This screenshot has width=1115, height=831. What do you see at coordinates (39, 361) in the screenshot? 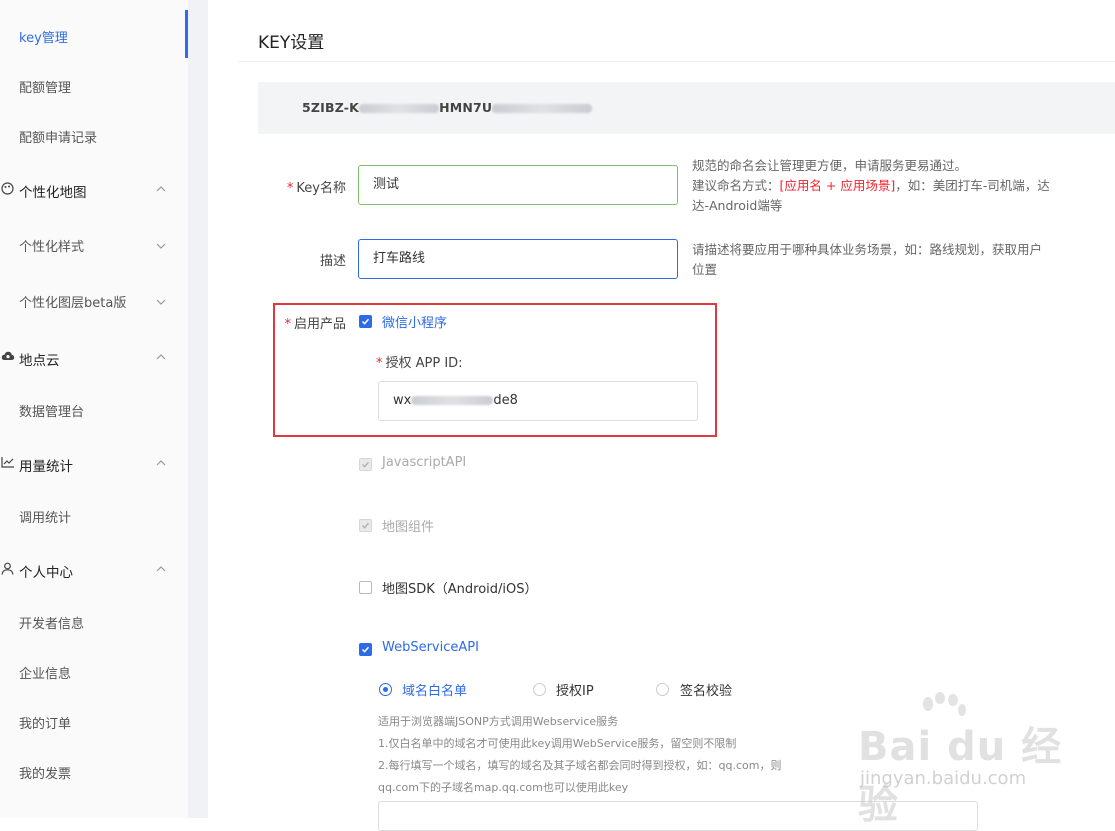
I see `sidebar-group-label: 地点云` at bounding box center [39, 361].